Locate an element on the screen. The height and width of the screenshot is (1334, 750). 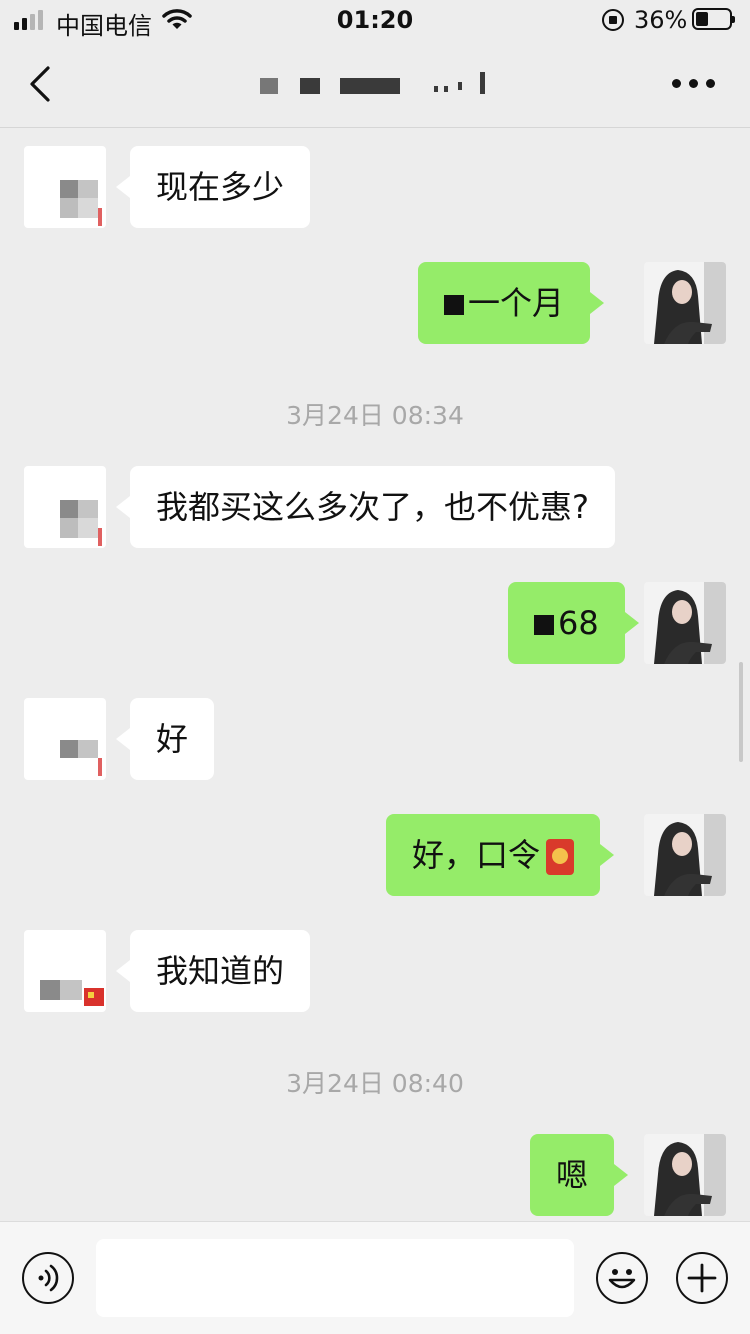
chat-header is located at coordinates (375, 84).